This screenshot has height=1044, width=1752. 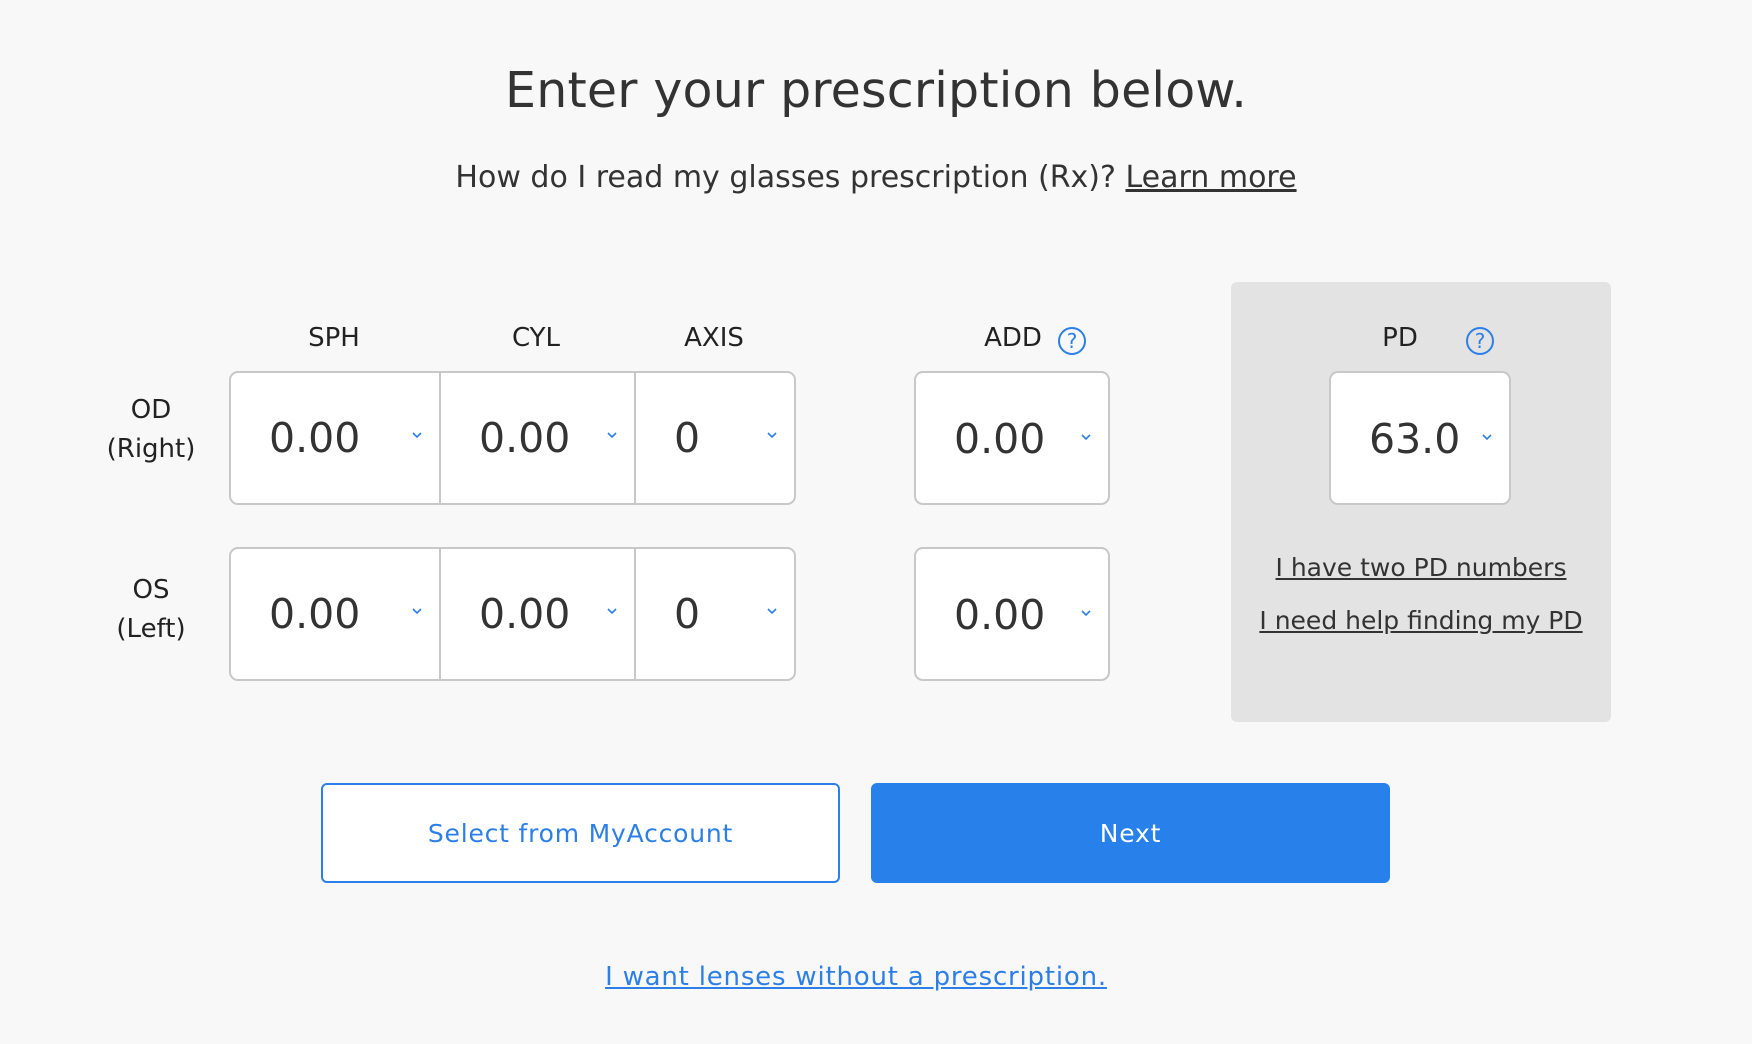 What do you see at coordinates (1013, 338) in the screenshot?
I see `col-label-add: ADD` at bounding box center [1013, 338].